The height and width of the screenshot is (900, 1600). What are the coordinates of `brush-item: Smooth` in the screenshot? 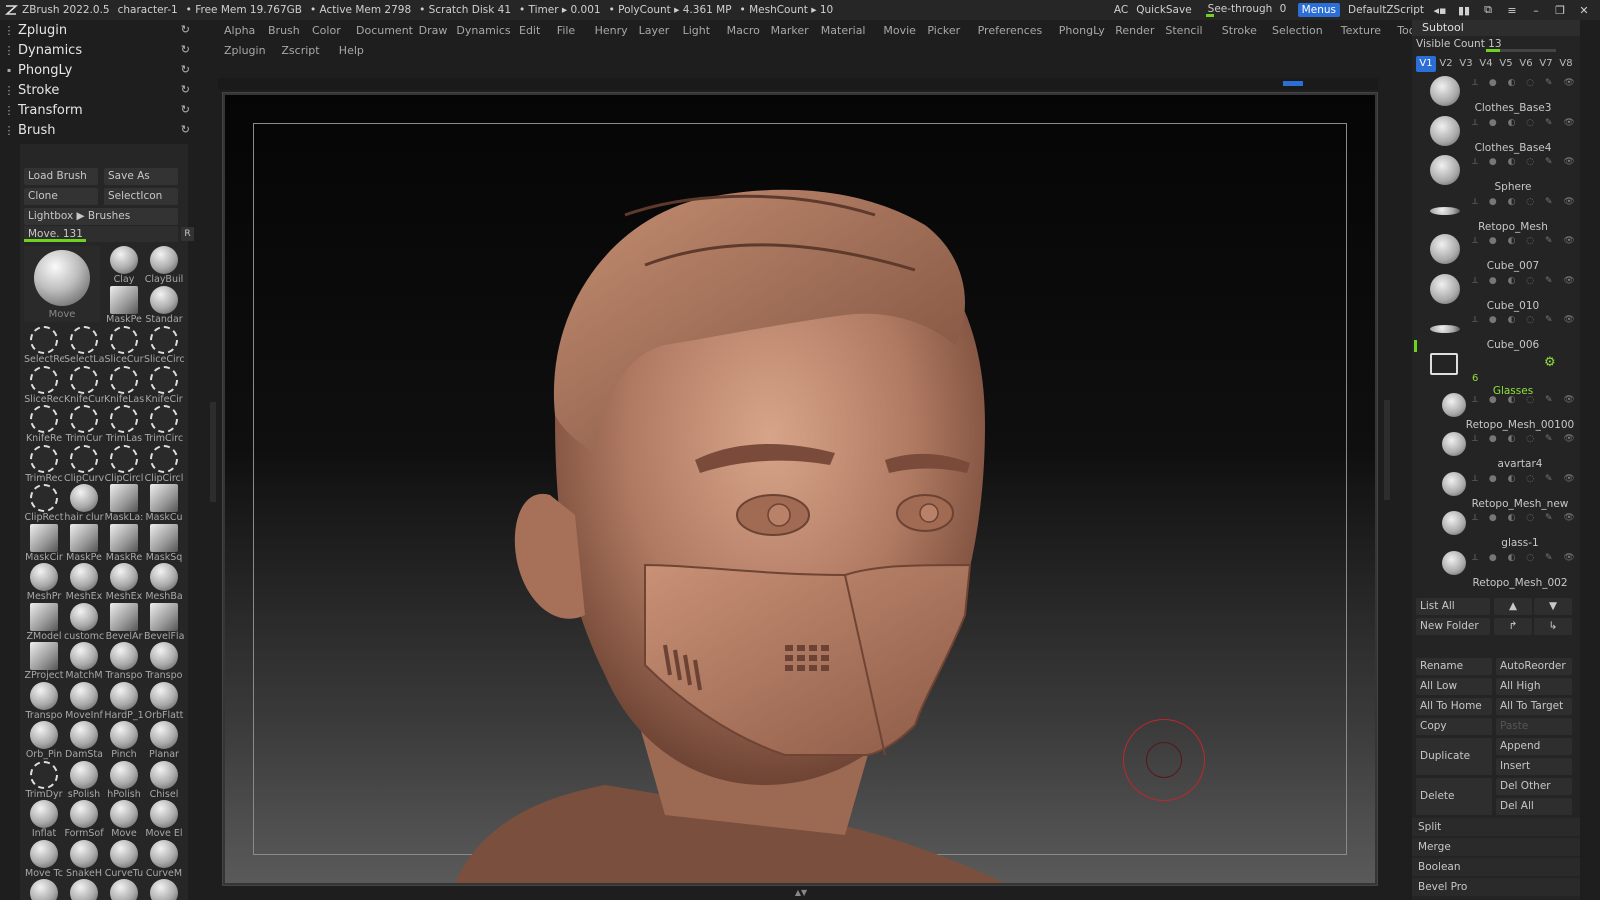 It's located at (124, 889).